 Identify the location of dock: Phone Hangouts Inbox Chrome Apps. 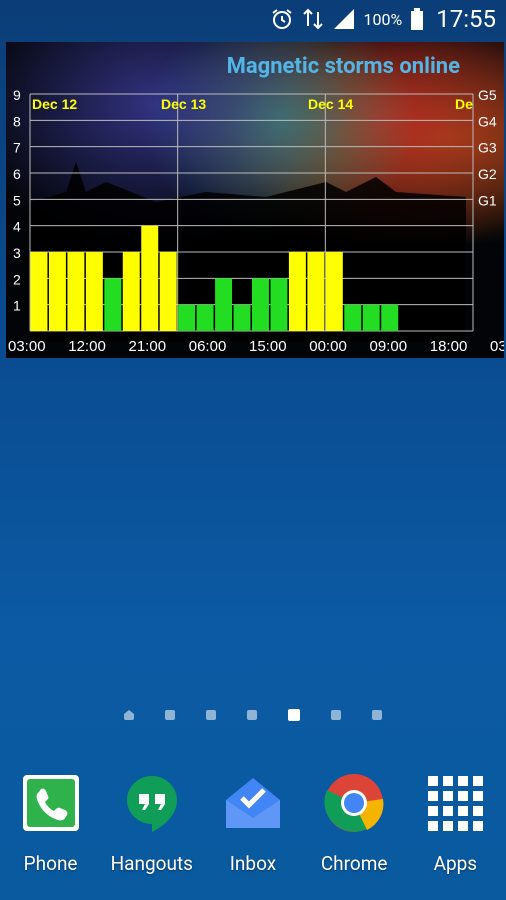
(253, 823).